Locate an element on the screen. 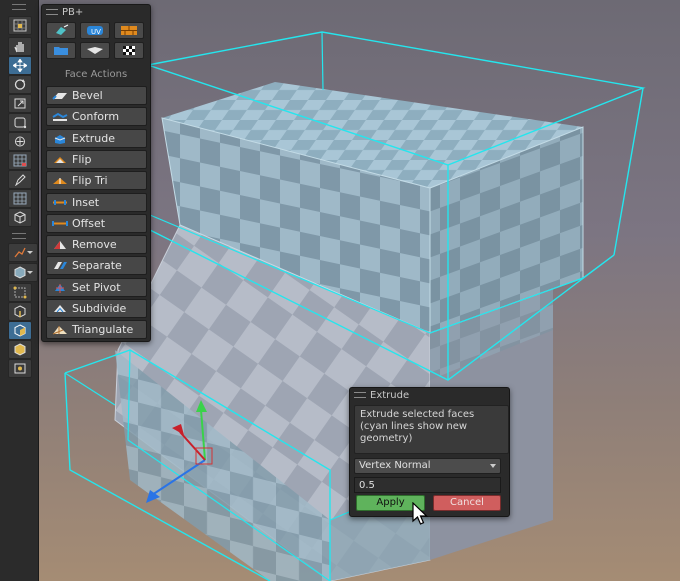 The width and height of the screenshot is (680, 581). move-icon is located at coordinates (20, 65).